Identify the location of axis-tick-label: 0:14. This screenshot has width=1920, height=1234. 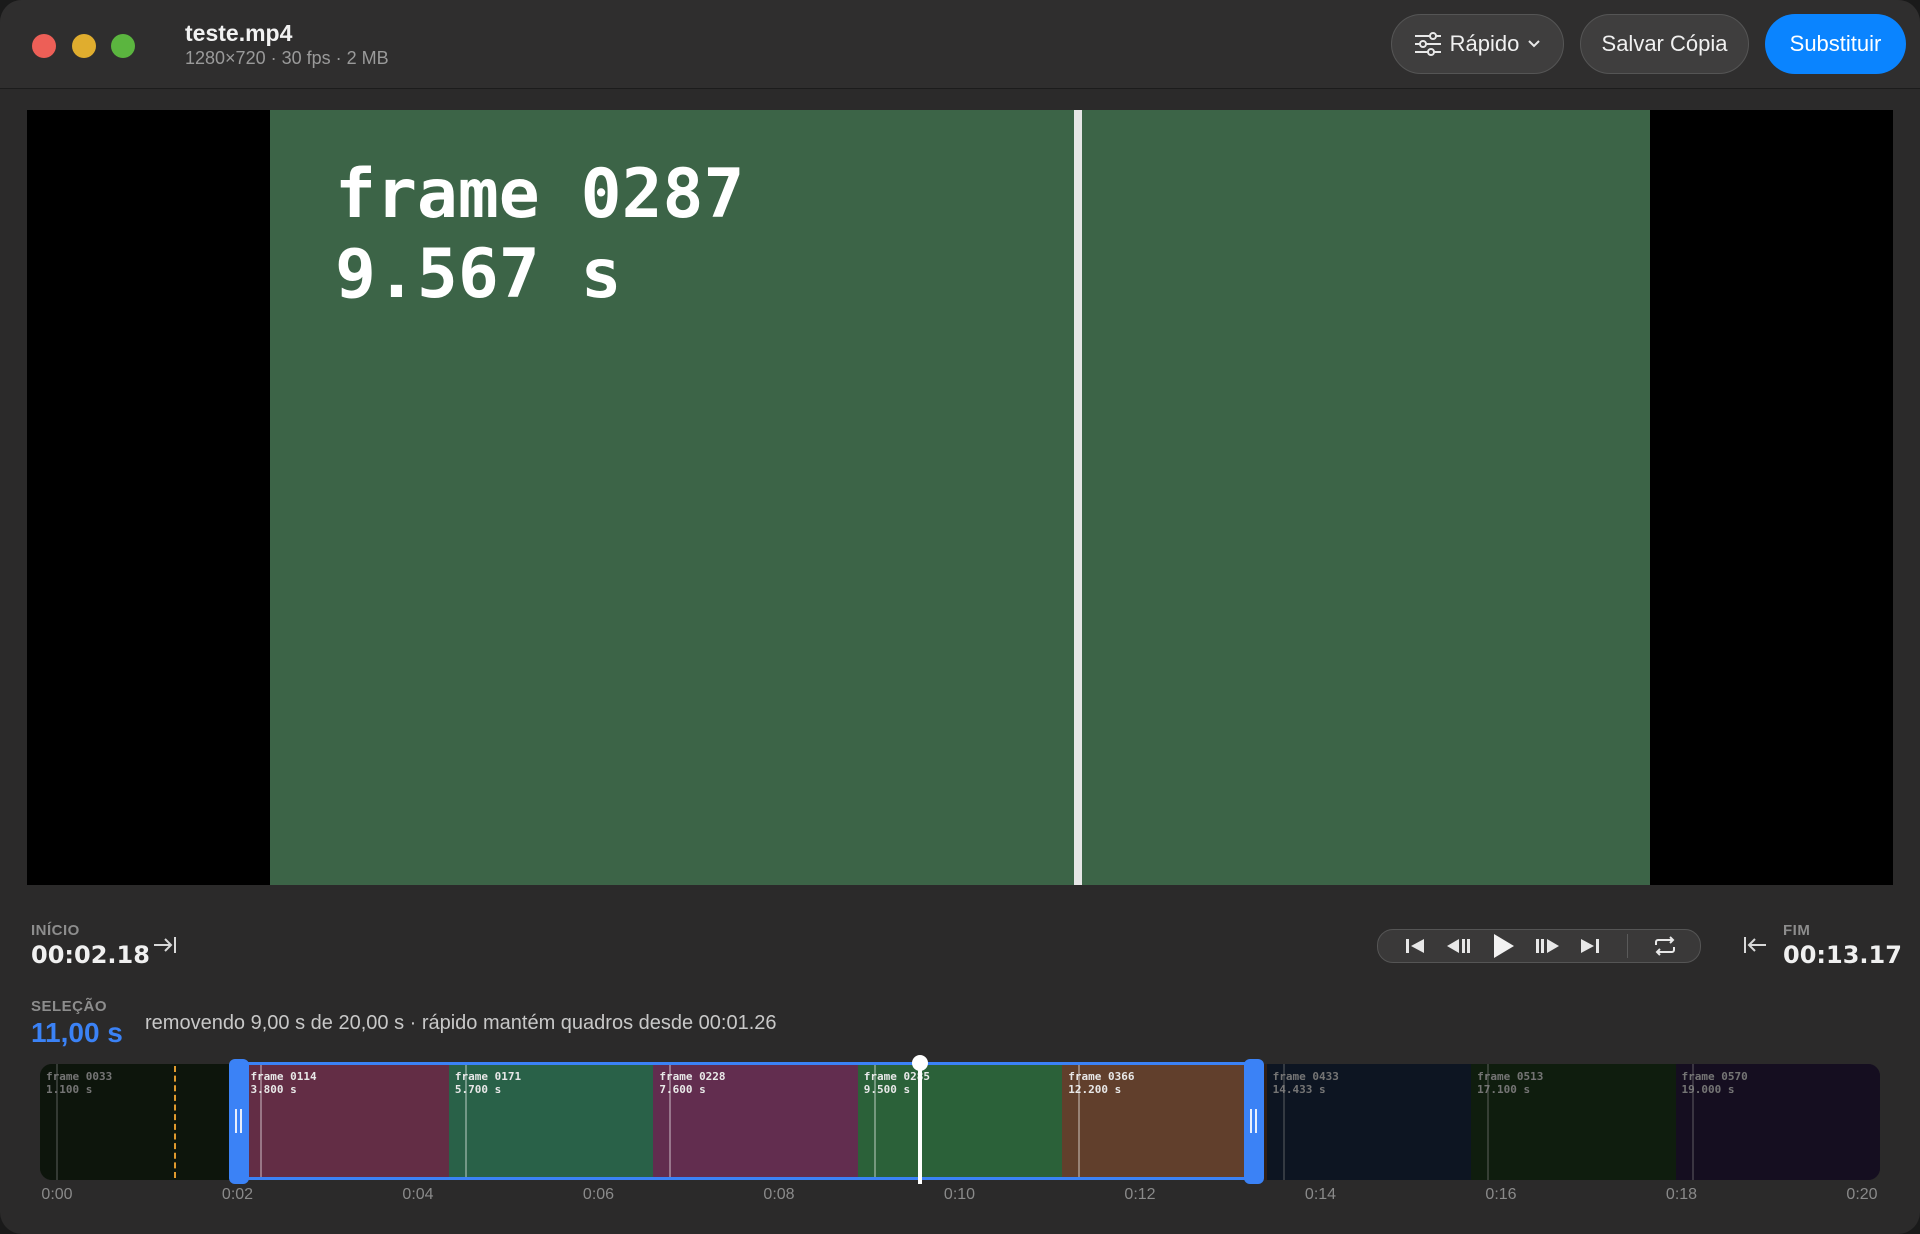
(1320, 1194).